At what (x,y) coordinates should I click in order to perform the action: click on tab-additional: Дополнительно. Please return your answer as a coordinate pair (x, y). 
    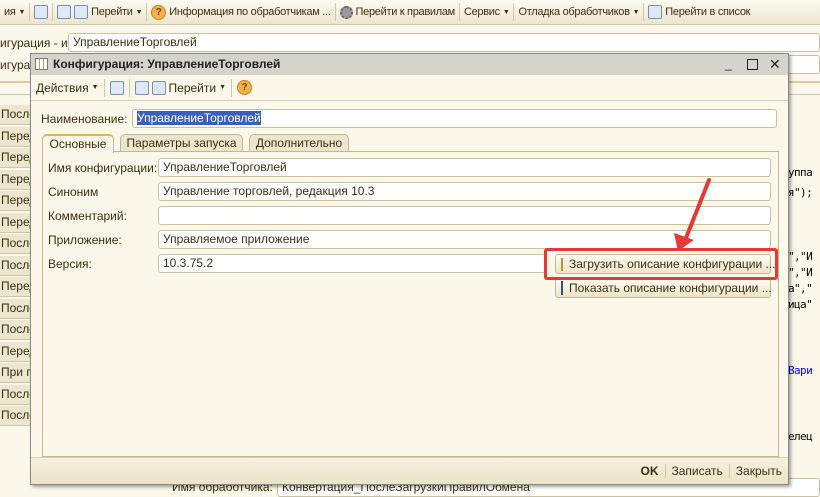
    Looking at the image, I should click on (299, 143).